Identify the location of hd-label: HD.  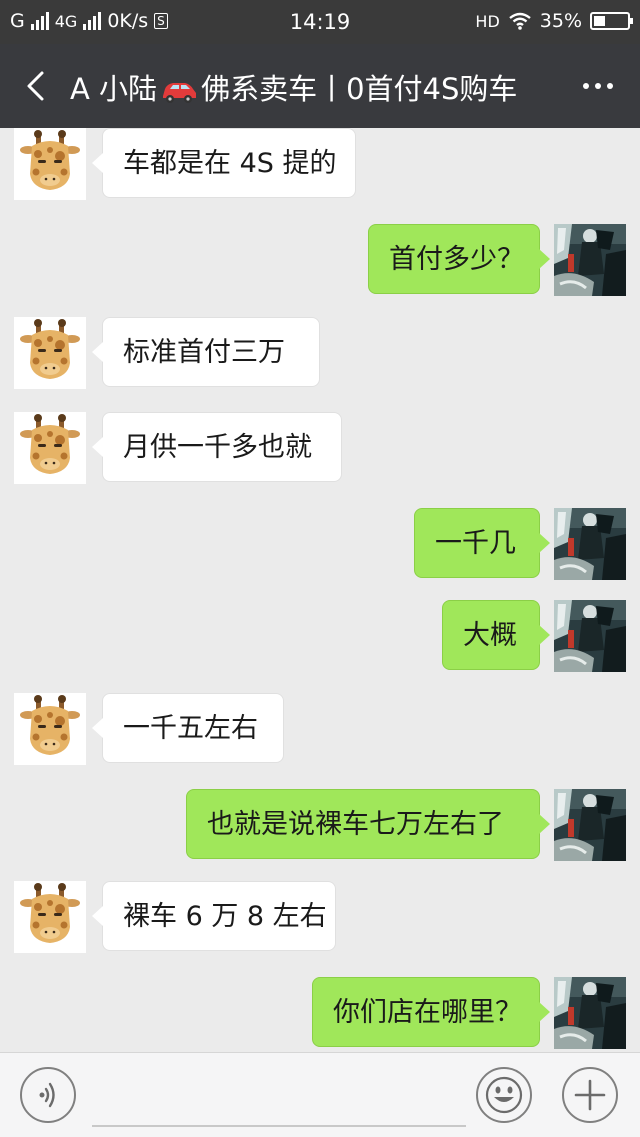
(487, 21).